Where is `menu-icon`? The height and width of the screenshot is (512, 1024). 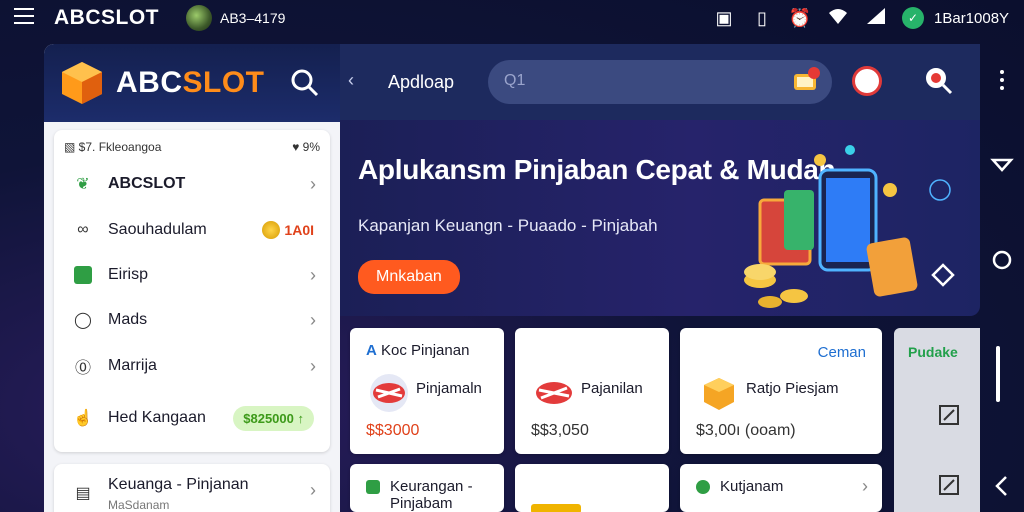
menu-icon is located at coordinates (24, 17).